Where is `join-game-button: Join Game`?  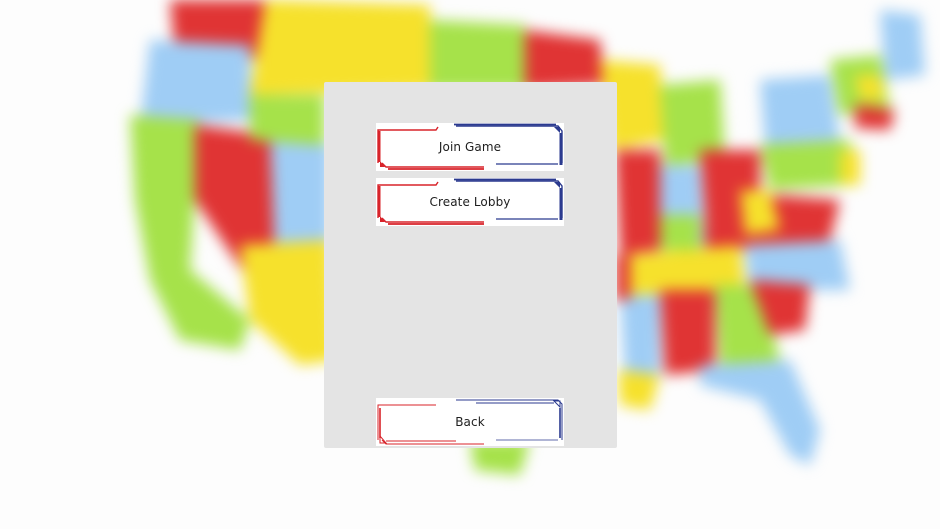
join-game-button: Join Game is located at coordinates (470, 147).